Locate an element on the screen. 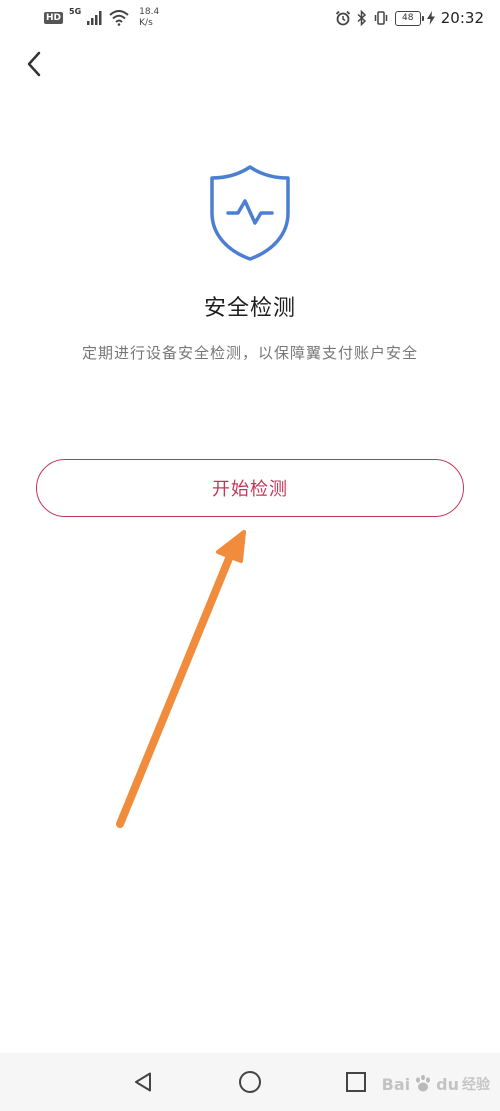  speed-unit: K/s is located at coordinates (146, 23).